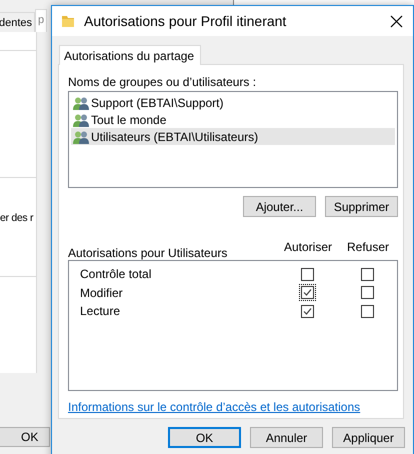 The width and height of the screenshot is (414, 454). What do you see at coordinates (116, 274) in the screenshot?
I see `permission-name: Contrôle total` at bounding box center [116, 274].